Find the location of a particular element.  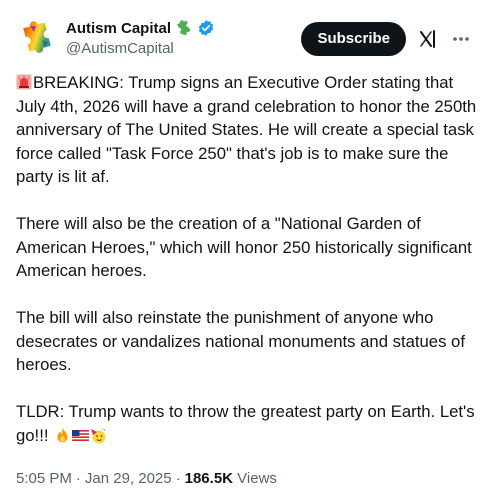

fire-icon is located at coordinates (62, 435).